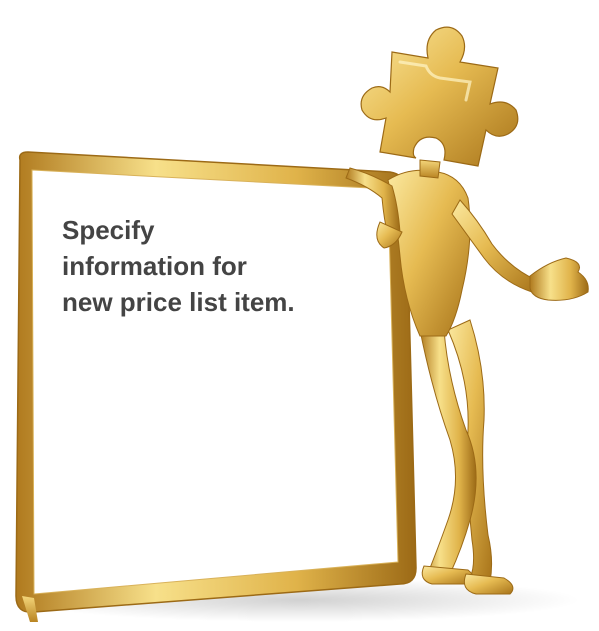 The width and height of the screenshot is (599, 631). What do you see at coordinates (559, 279) in the screenshot?
I see `figure-right-hand` at bounding box center [559, 279].